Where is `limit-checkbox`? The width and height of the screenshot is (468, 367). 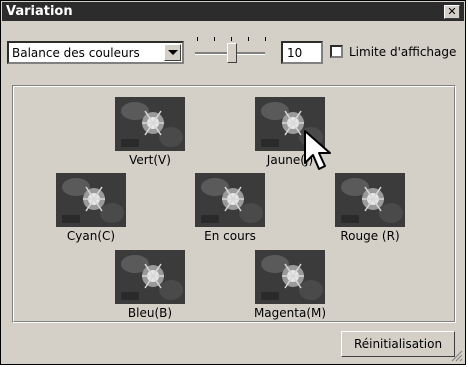
limit-checkbox is located at coordinates (336, 51).